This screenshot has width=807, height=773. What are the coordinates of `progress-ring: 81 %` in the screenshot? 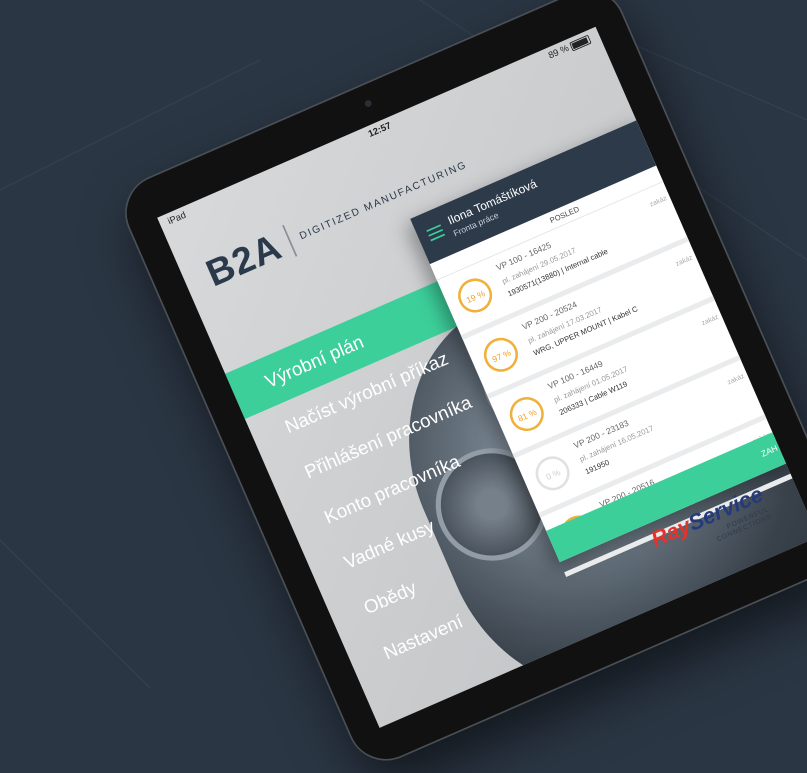 It's located at (527, 414).